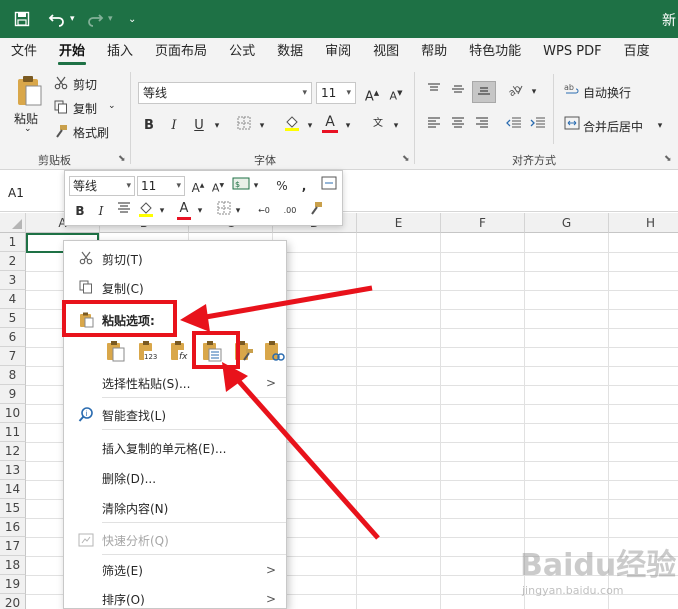  I want to click on redo-dropdown-icon: ▾, so click(110, 19).